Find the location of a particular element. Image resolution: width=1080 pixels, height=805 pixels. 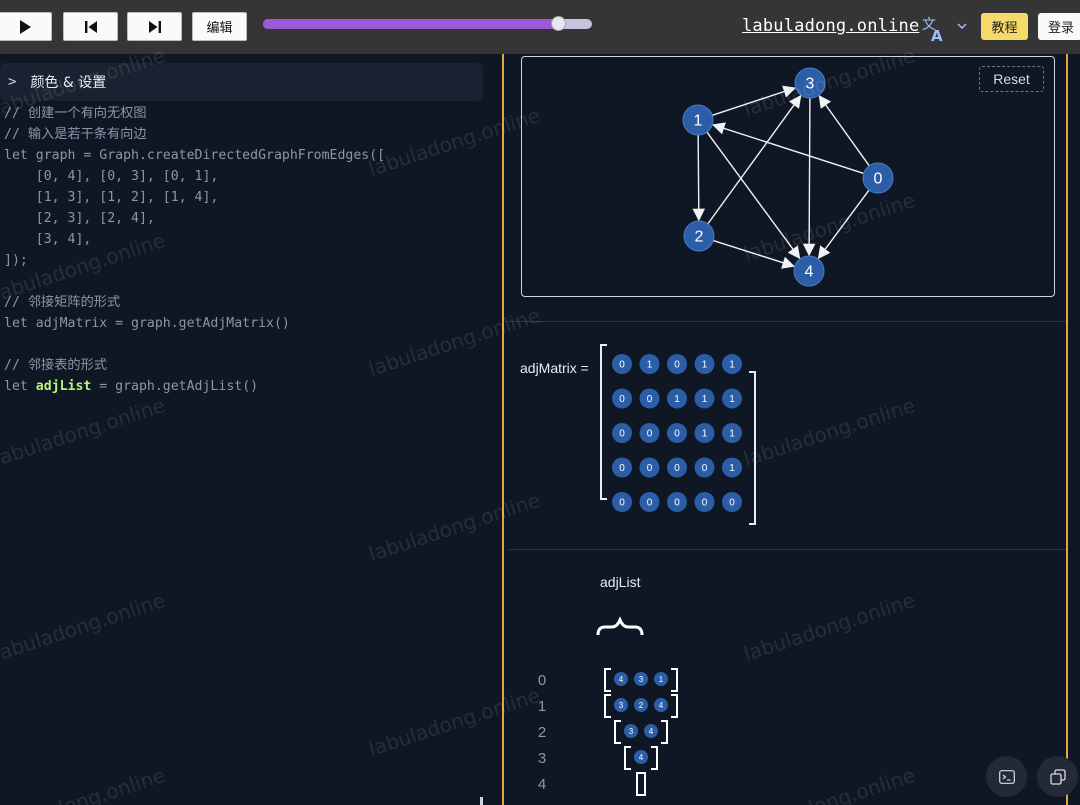

code-line: // 输入是若干条有向边 is located at coordinates (75, 134).